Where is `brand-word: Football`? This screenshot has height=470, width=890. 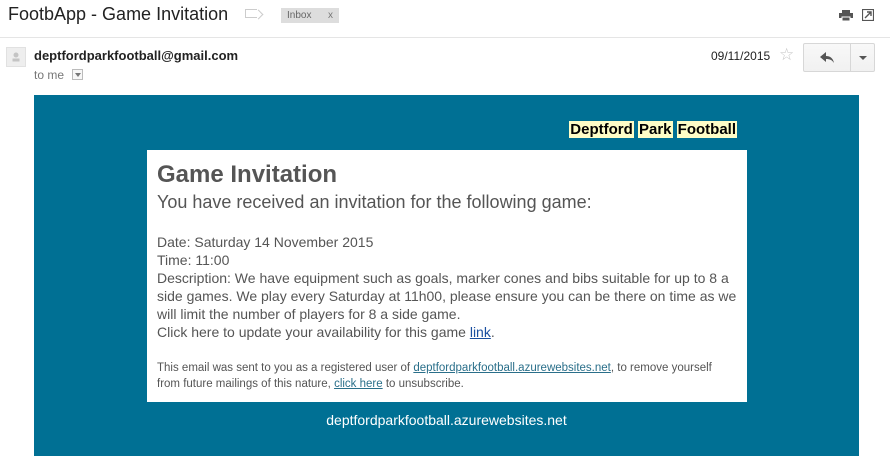 brand-word: Football is located at coordinates (706, 129).